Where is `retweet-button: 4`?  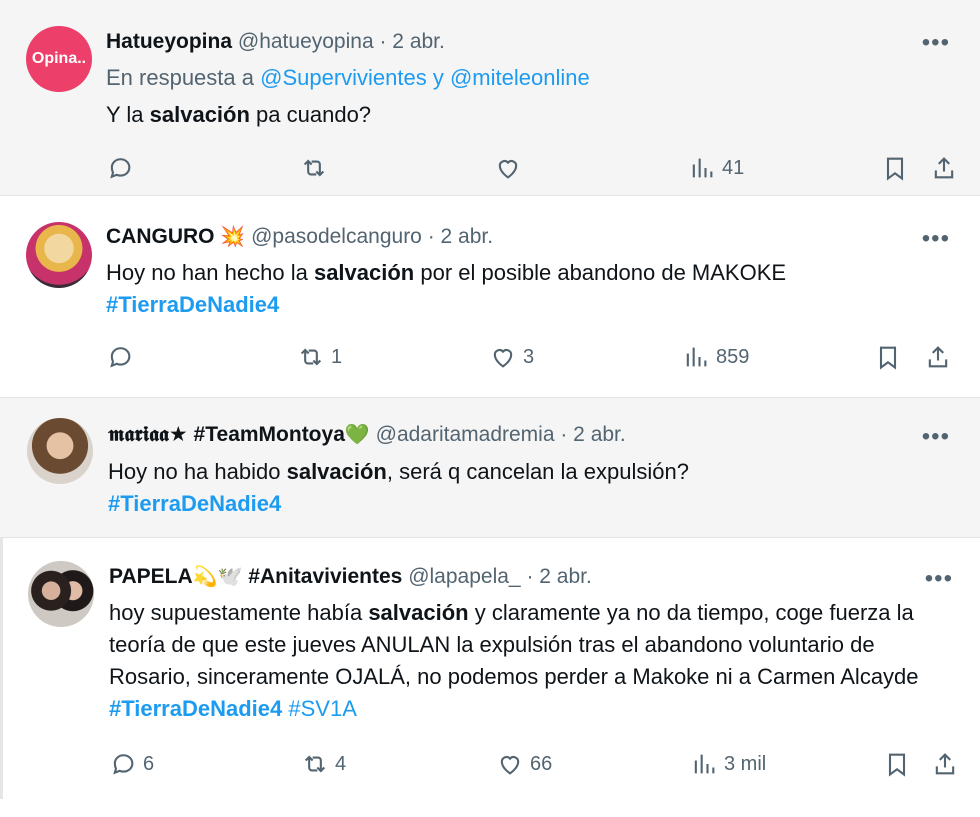
retweet-button: 4 is located at coordinates (323, 764).